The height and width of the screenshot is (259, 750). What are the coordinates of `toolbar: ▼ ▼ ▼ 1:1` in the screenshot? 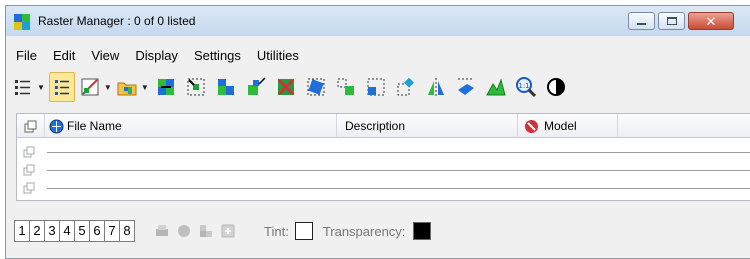 It's located at (378, 87).